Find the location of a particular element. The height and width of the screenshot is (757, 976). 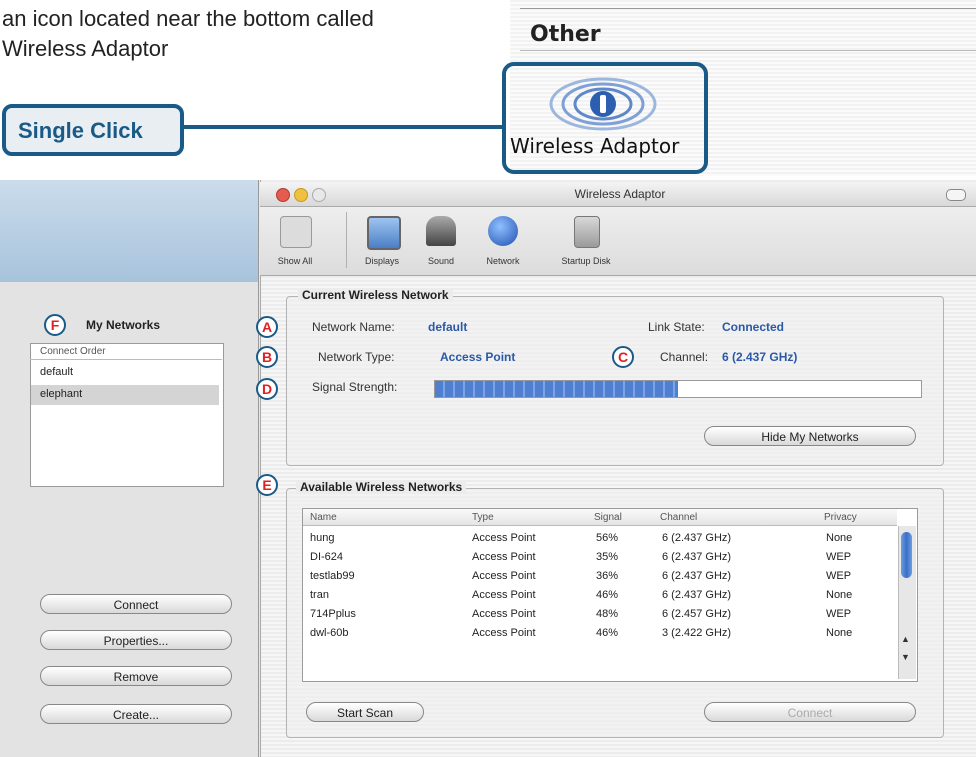

column-header-signal: Signal is located at coordinates (608, 517).